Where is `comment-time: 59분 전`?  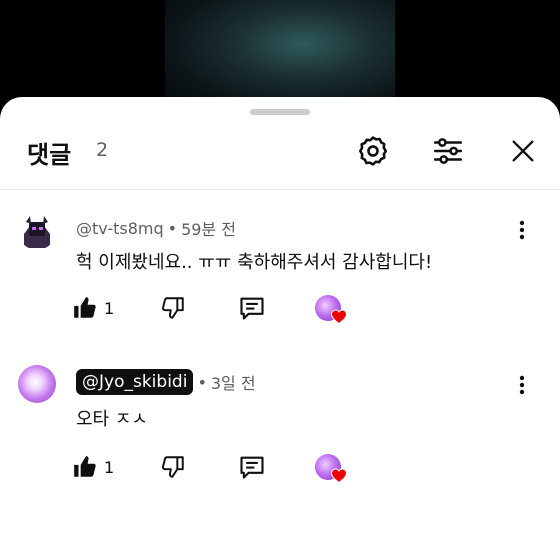 comment-time: 59분 전 is located at coordinates (208, 229).